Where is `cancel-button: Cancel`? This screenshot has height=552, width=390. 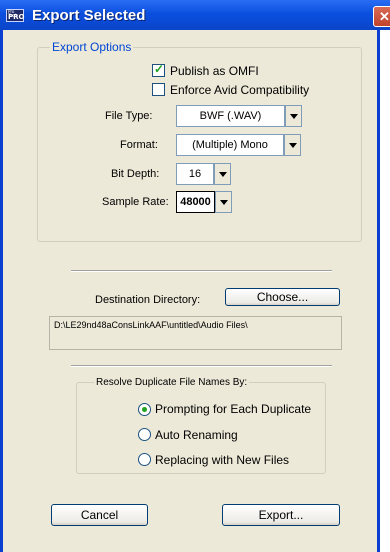
cancel-button: Cancel is located at coordinates (99, 515).